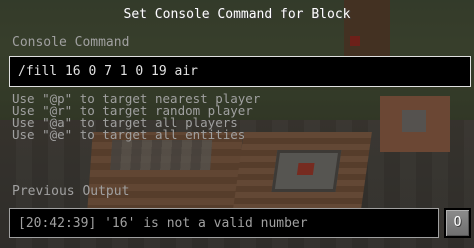 This screenshot has height=248, width=474. Describe the element at coordinates (240, 71) in the screenshot. I see `console-command-input: /fill 16 0 7 1 0 19 air` at that location.